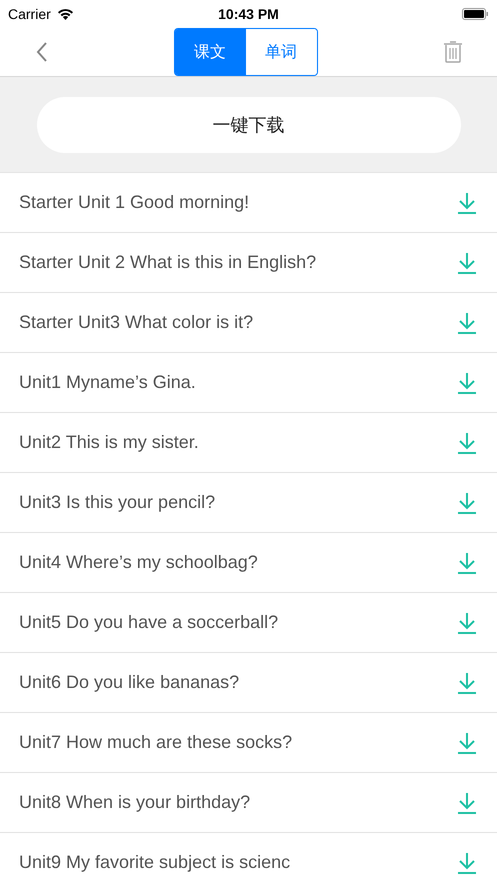 This screenshot has width=497, height=883. Describe the element at coordinates (138, 562) in the screenshot. I see `lesson-title: Unit4 Where’s my schoolbag?` at that location.